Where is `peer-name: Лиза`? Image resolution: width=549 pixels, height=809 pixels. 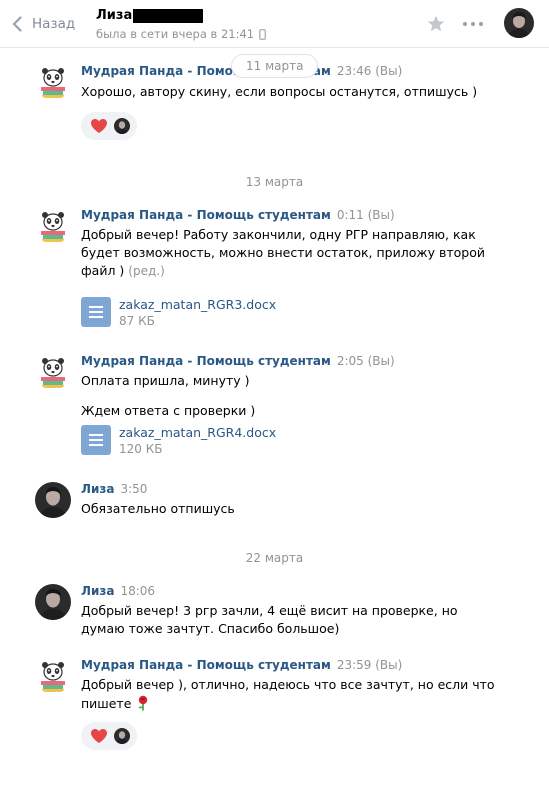 peer-name: Лиза is located at coordinates (150, 15).